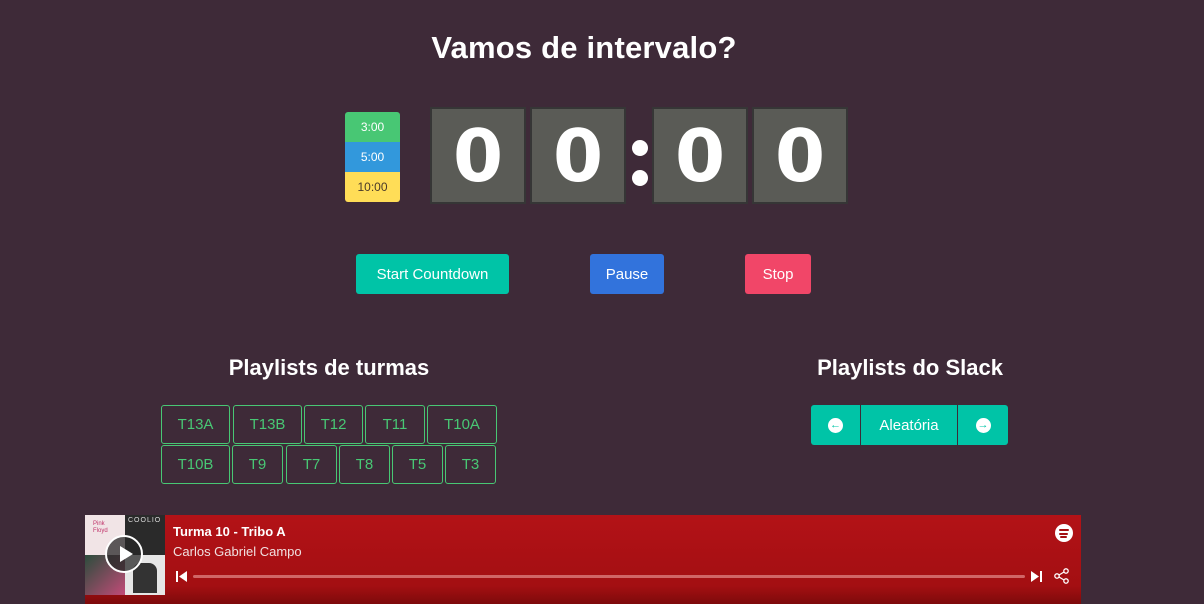 Image resolution: width=1204 pixels, height=604 pixels. What do you see at coordinates (462, 424) in the screenshot?
I see `turma-button-t10a: T10A` at bounding box center [462, 424].